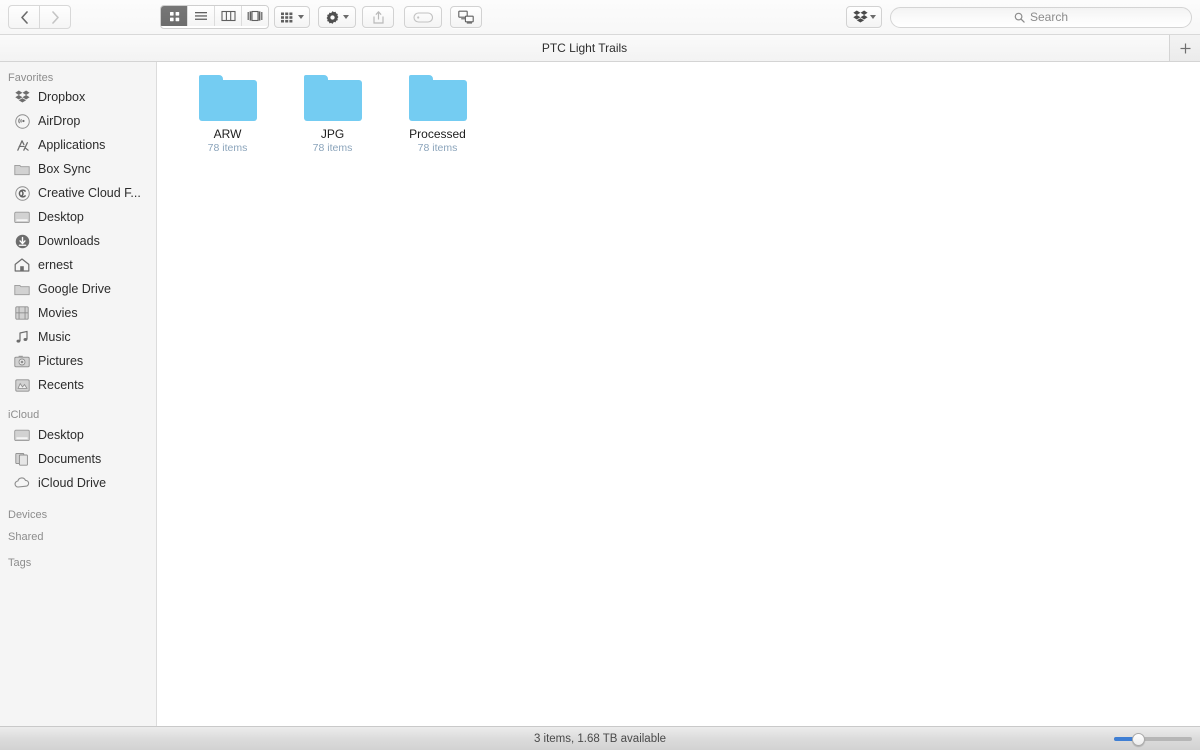 This screenshot has width=1200, height=750. I want to click on list-icon, so click(201, 16).